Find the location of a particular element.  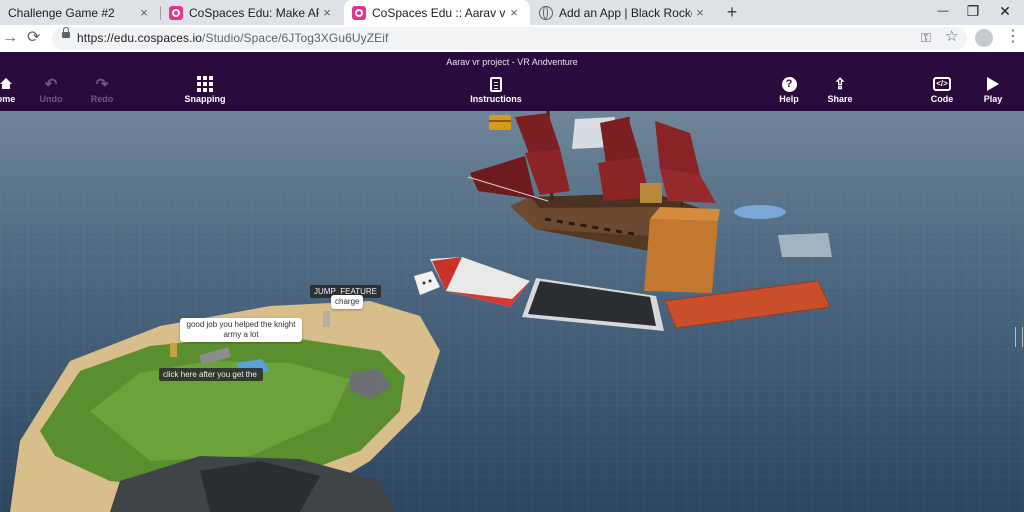

treasure-chest is located at coordinates (500, 122).